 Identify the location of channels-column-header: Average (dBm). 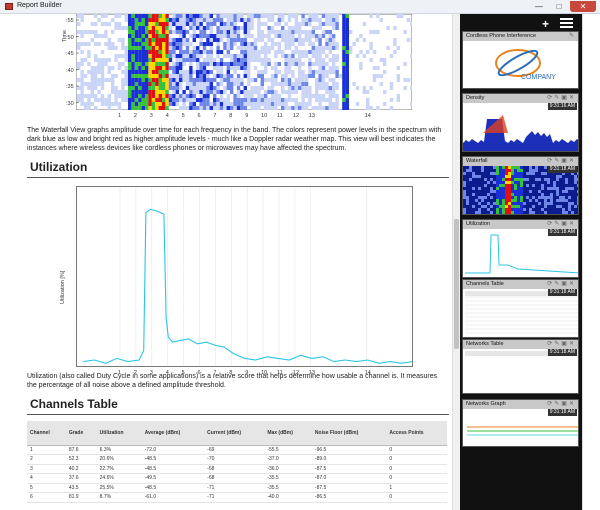
(173, 433).